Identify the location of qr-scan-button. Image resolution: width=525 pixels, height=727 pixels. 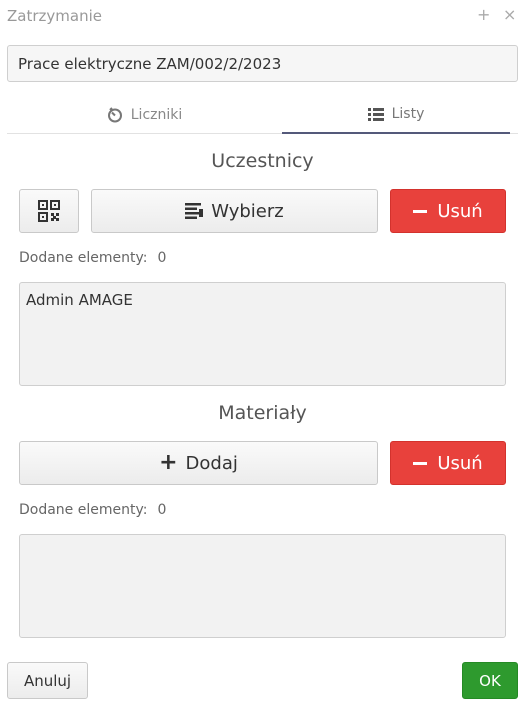
(49, 211).